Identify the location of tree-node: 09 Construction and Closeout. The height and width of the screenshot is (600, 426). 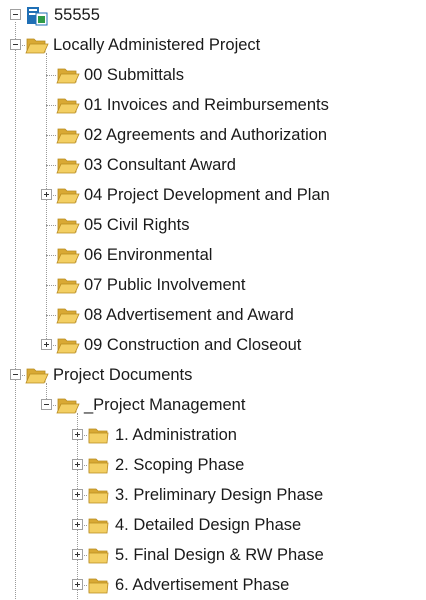
(213, 345).